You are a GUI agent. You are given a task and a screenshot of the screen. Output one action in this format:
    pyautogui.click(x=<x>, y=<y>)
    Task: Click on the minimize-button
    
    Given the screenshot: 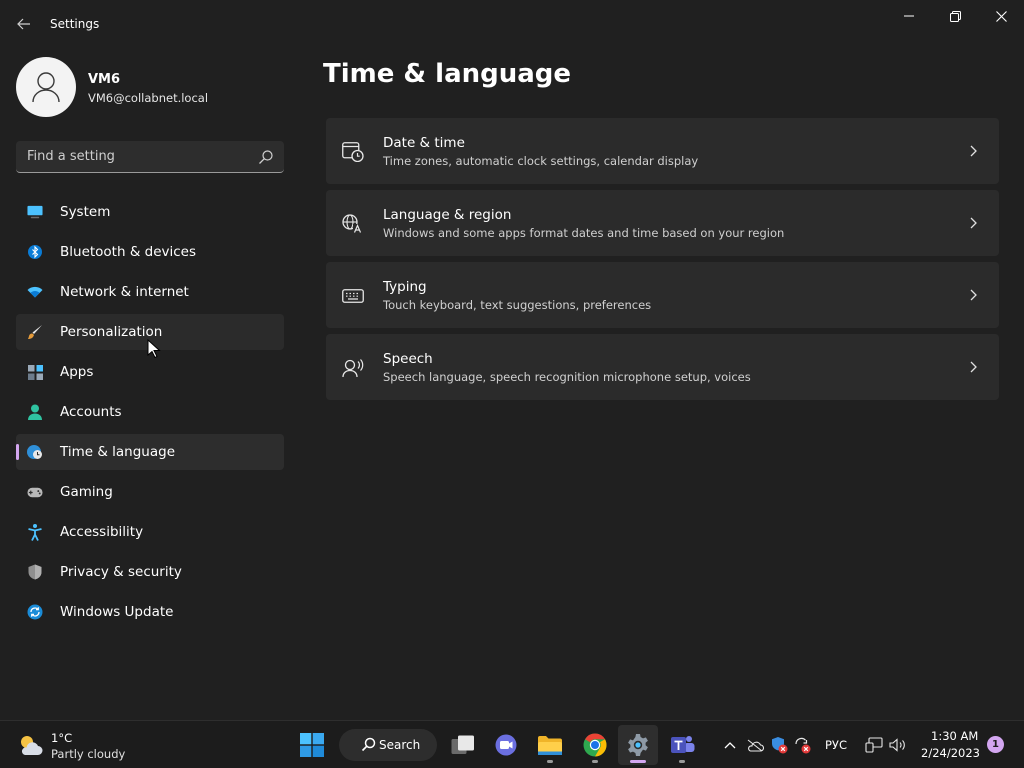 What is the action you would take?
    pyautogui.click(x=909, y=16)
    